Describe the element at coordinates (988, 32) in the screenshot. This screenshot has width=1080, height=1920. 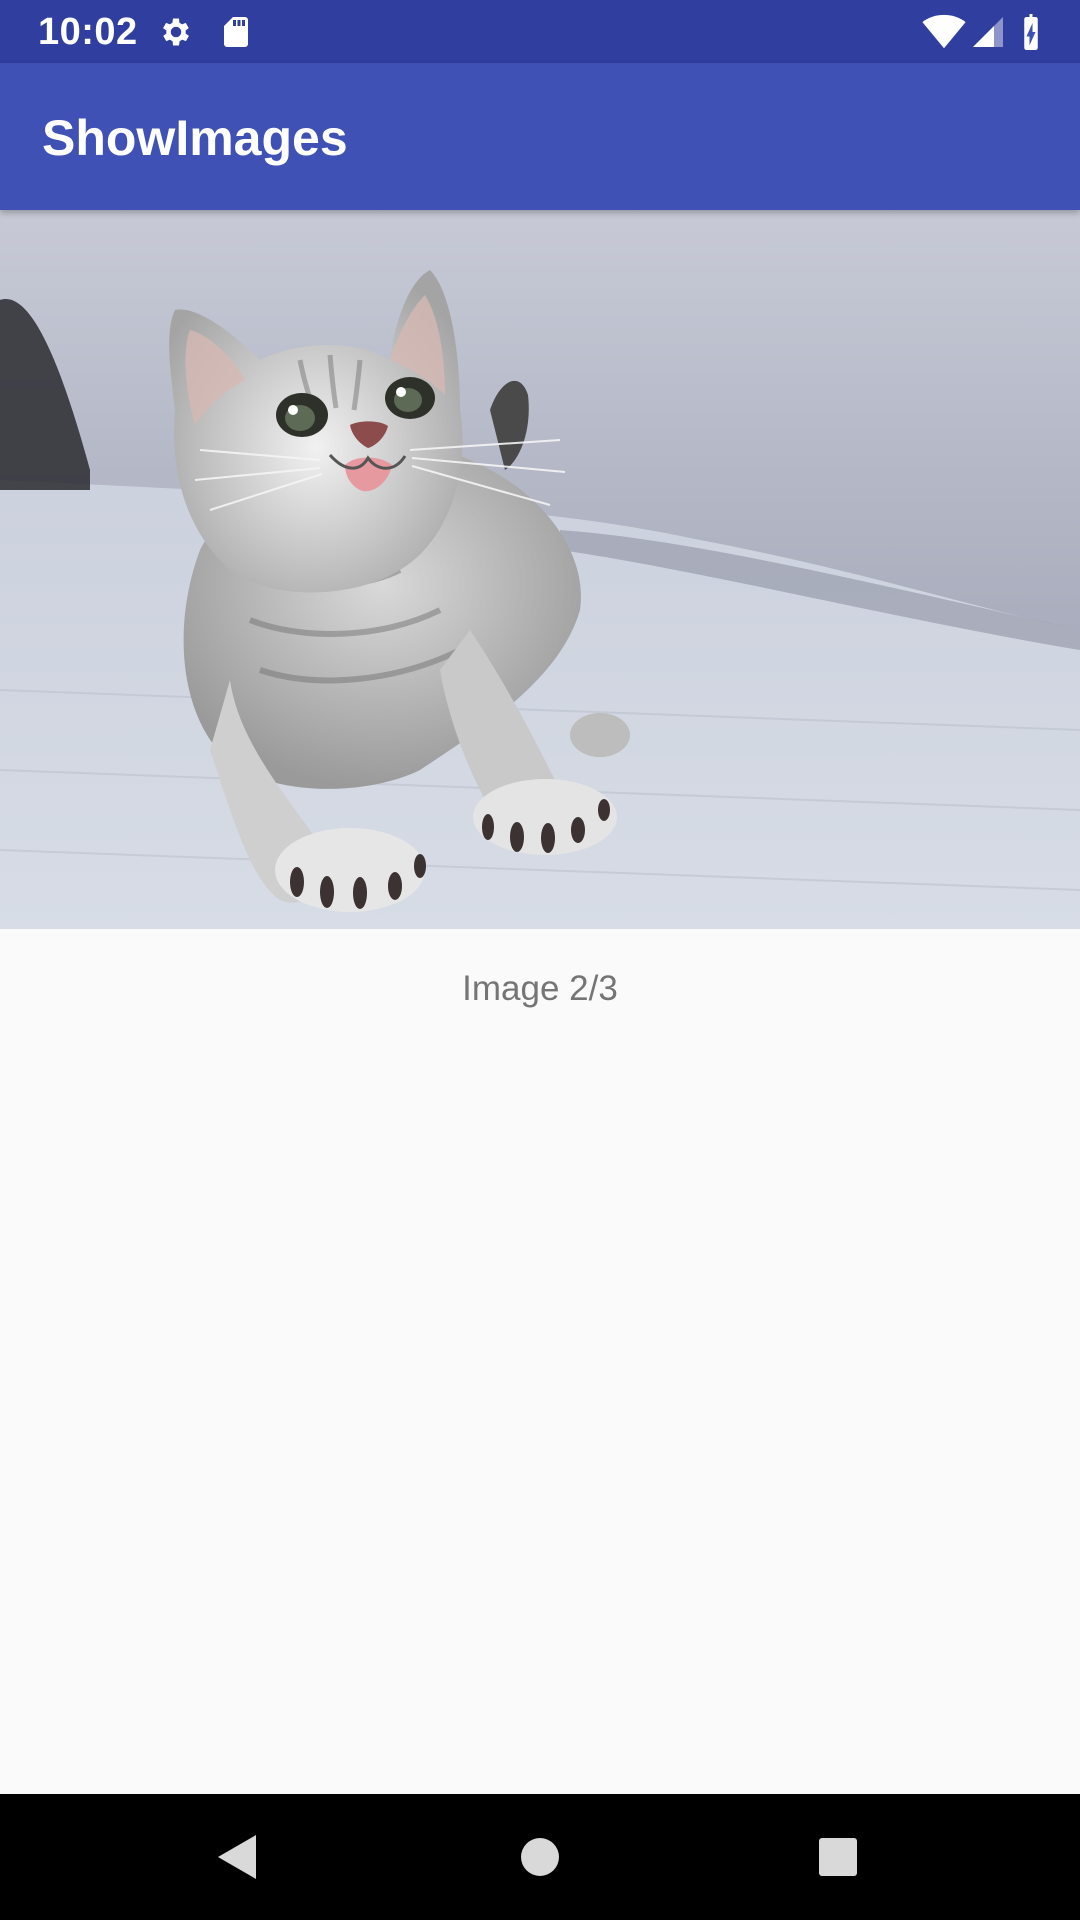
I see `cell-signal-icon` at that location.